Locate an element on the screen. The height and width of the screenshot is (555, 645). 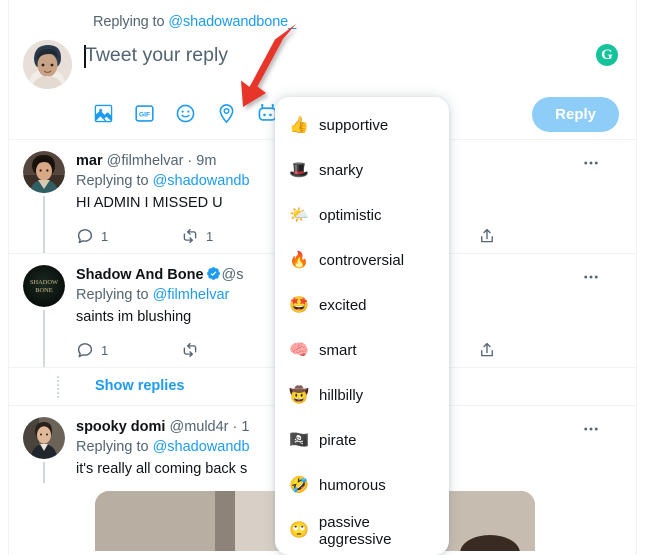
menu-item-label: pirate is located at coordinates (338, 440).